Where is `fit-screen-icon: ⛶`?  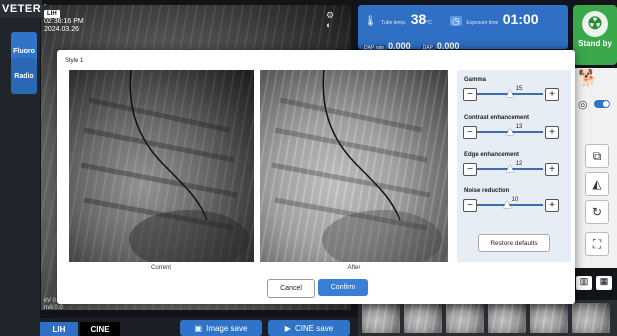
fit-screen-icon: ⛶ is located at coordinates (597, 244).